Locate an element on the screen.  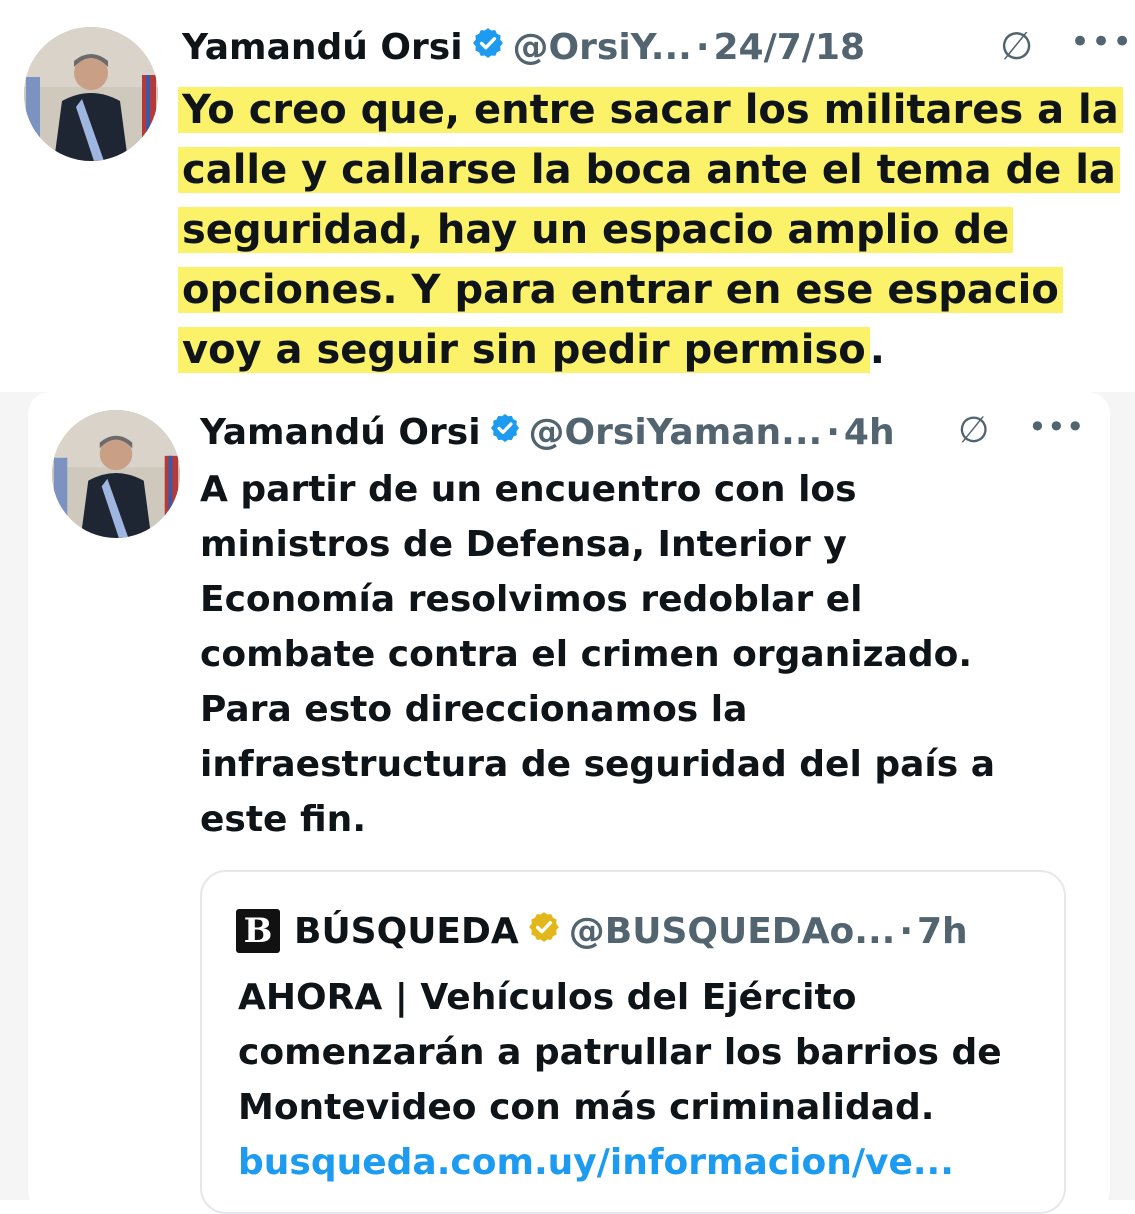
tweet-line: combate contra el crimen organizado. is located at coordinates (586, 654).